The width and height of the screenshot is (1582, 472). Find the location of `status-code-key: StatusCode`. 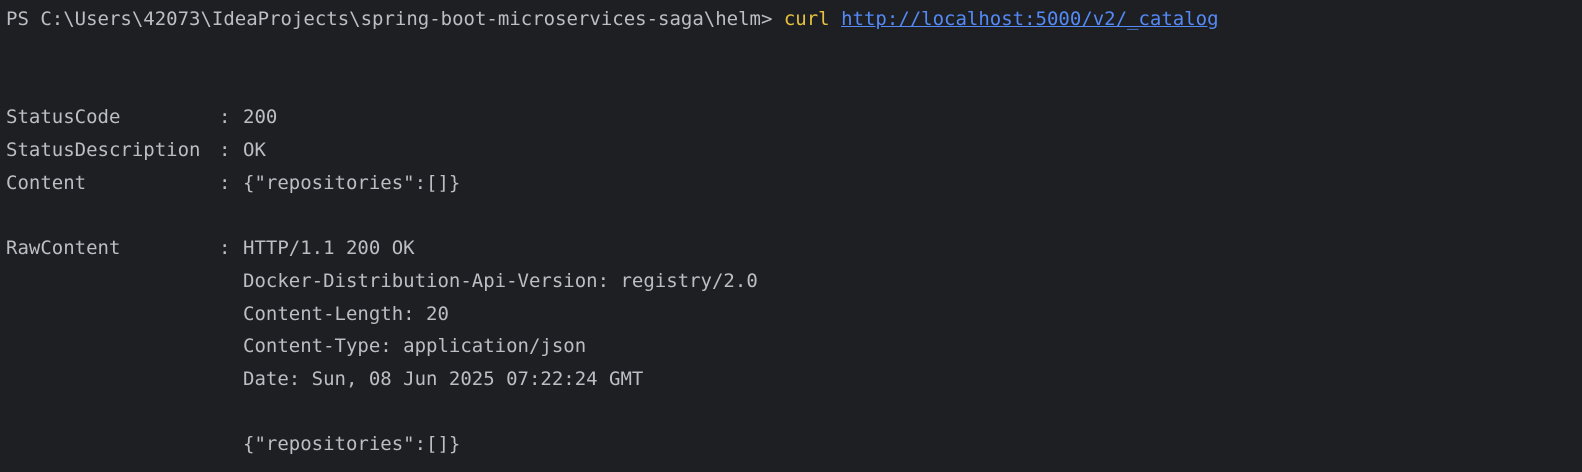

status-code-key: StatusCode is located at coordinates (63, 117).